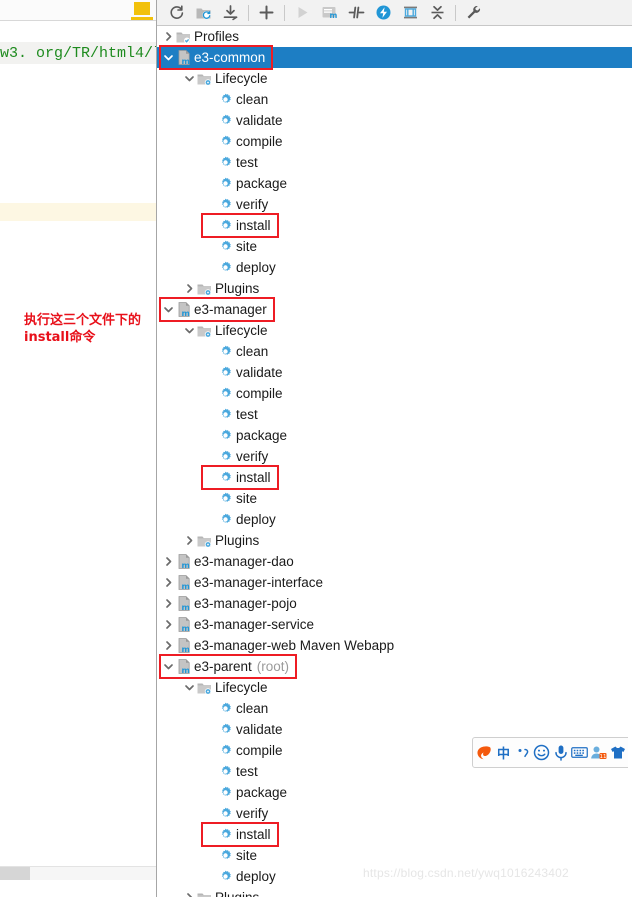 Image resolution: width=632 pixels, height=897 pixels. Describe the element at coordinates (176, 13) in the screenshot. I see `reimport-icon` at that location.